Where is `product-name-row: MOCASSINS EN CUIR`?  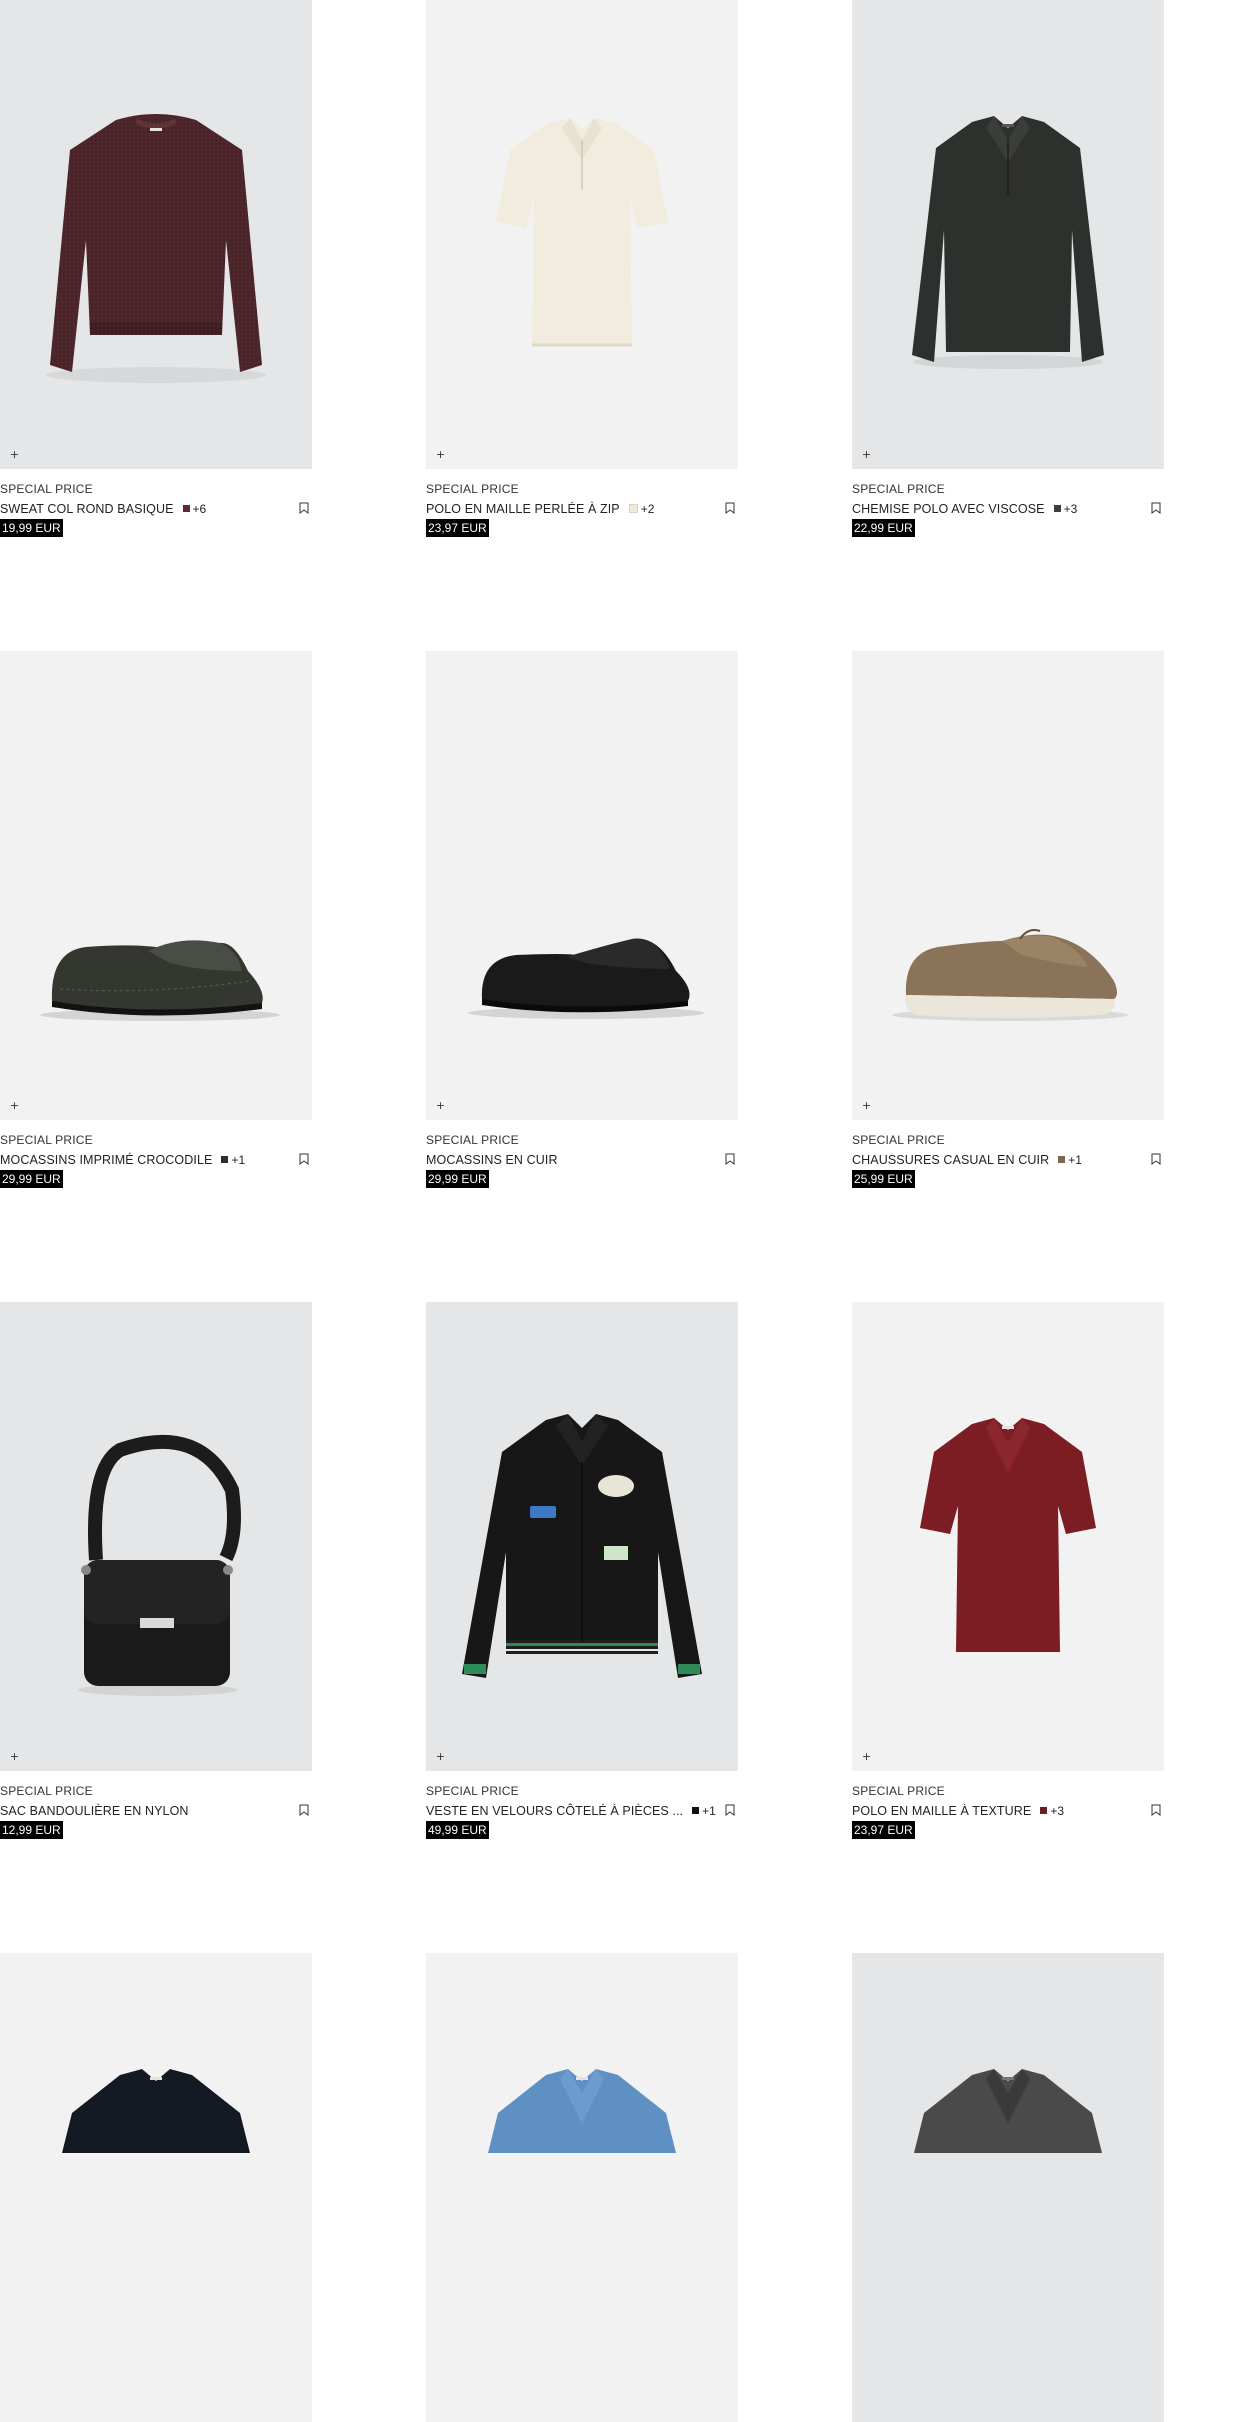 product-name-row: MOCASSINS EN CUIR is located at coordinates (582, 1159).